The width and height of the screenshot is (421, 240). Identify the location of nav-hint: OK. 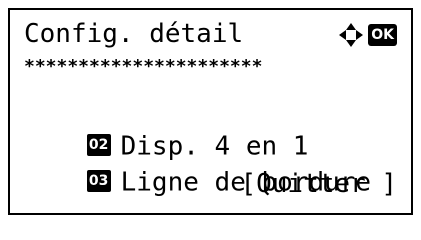
(367, 35).